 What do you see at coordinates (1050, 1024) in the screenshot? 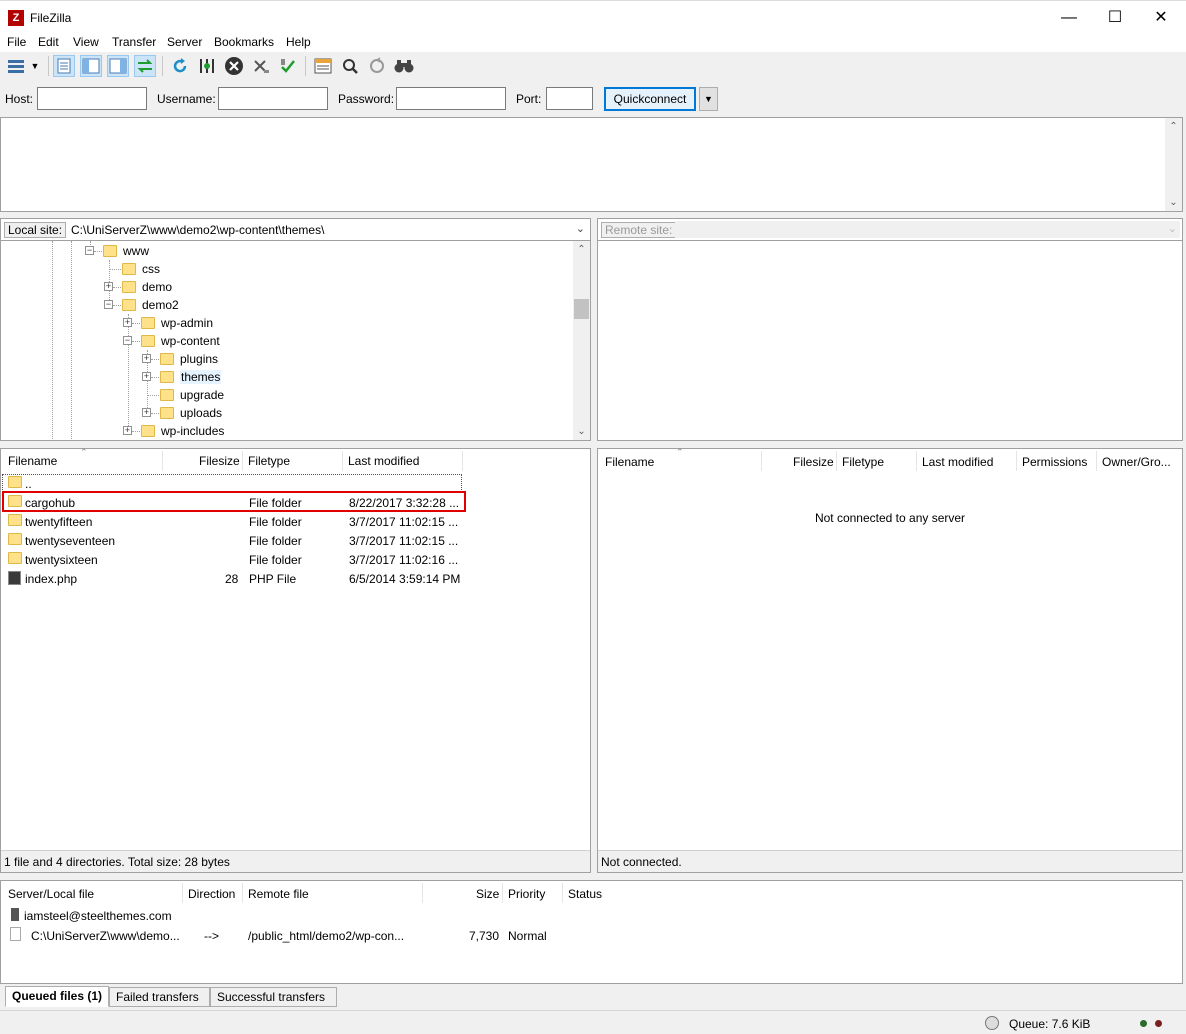
I see `queue-size: Queue: 7.6 KiB` at bounding box center [1050, 1024].